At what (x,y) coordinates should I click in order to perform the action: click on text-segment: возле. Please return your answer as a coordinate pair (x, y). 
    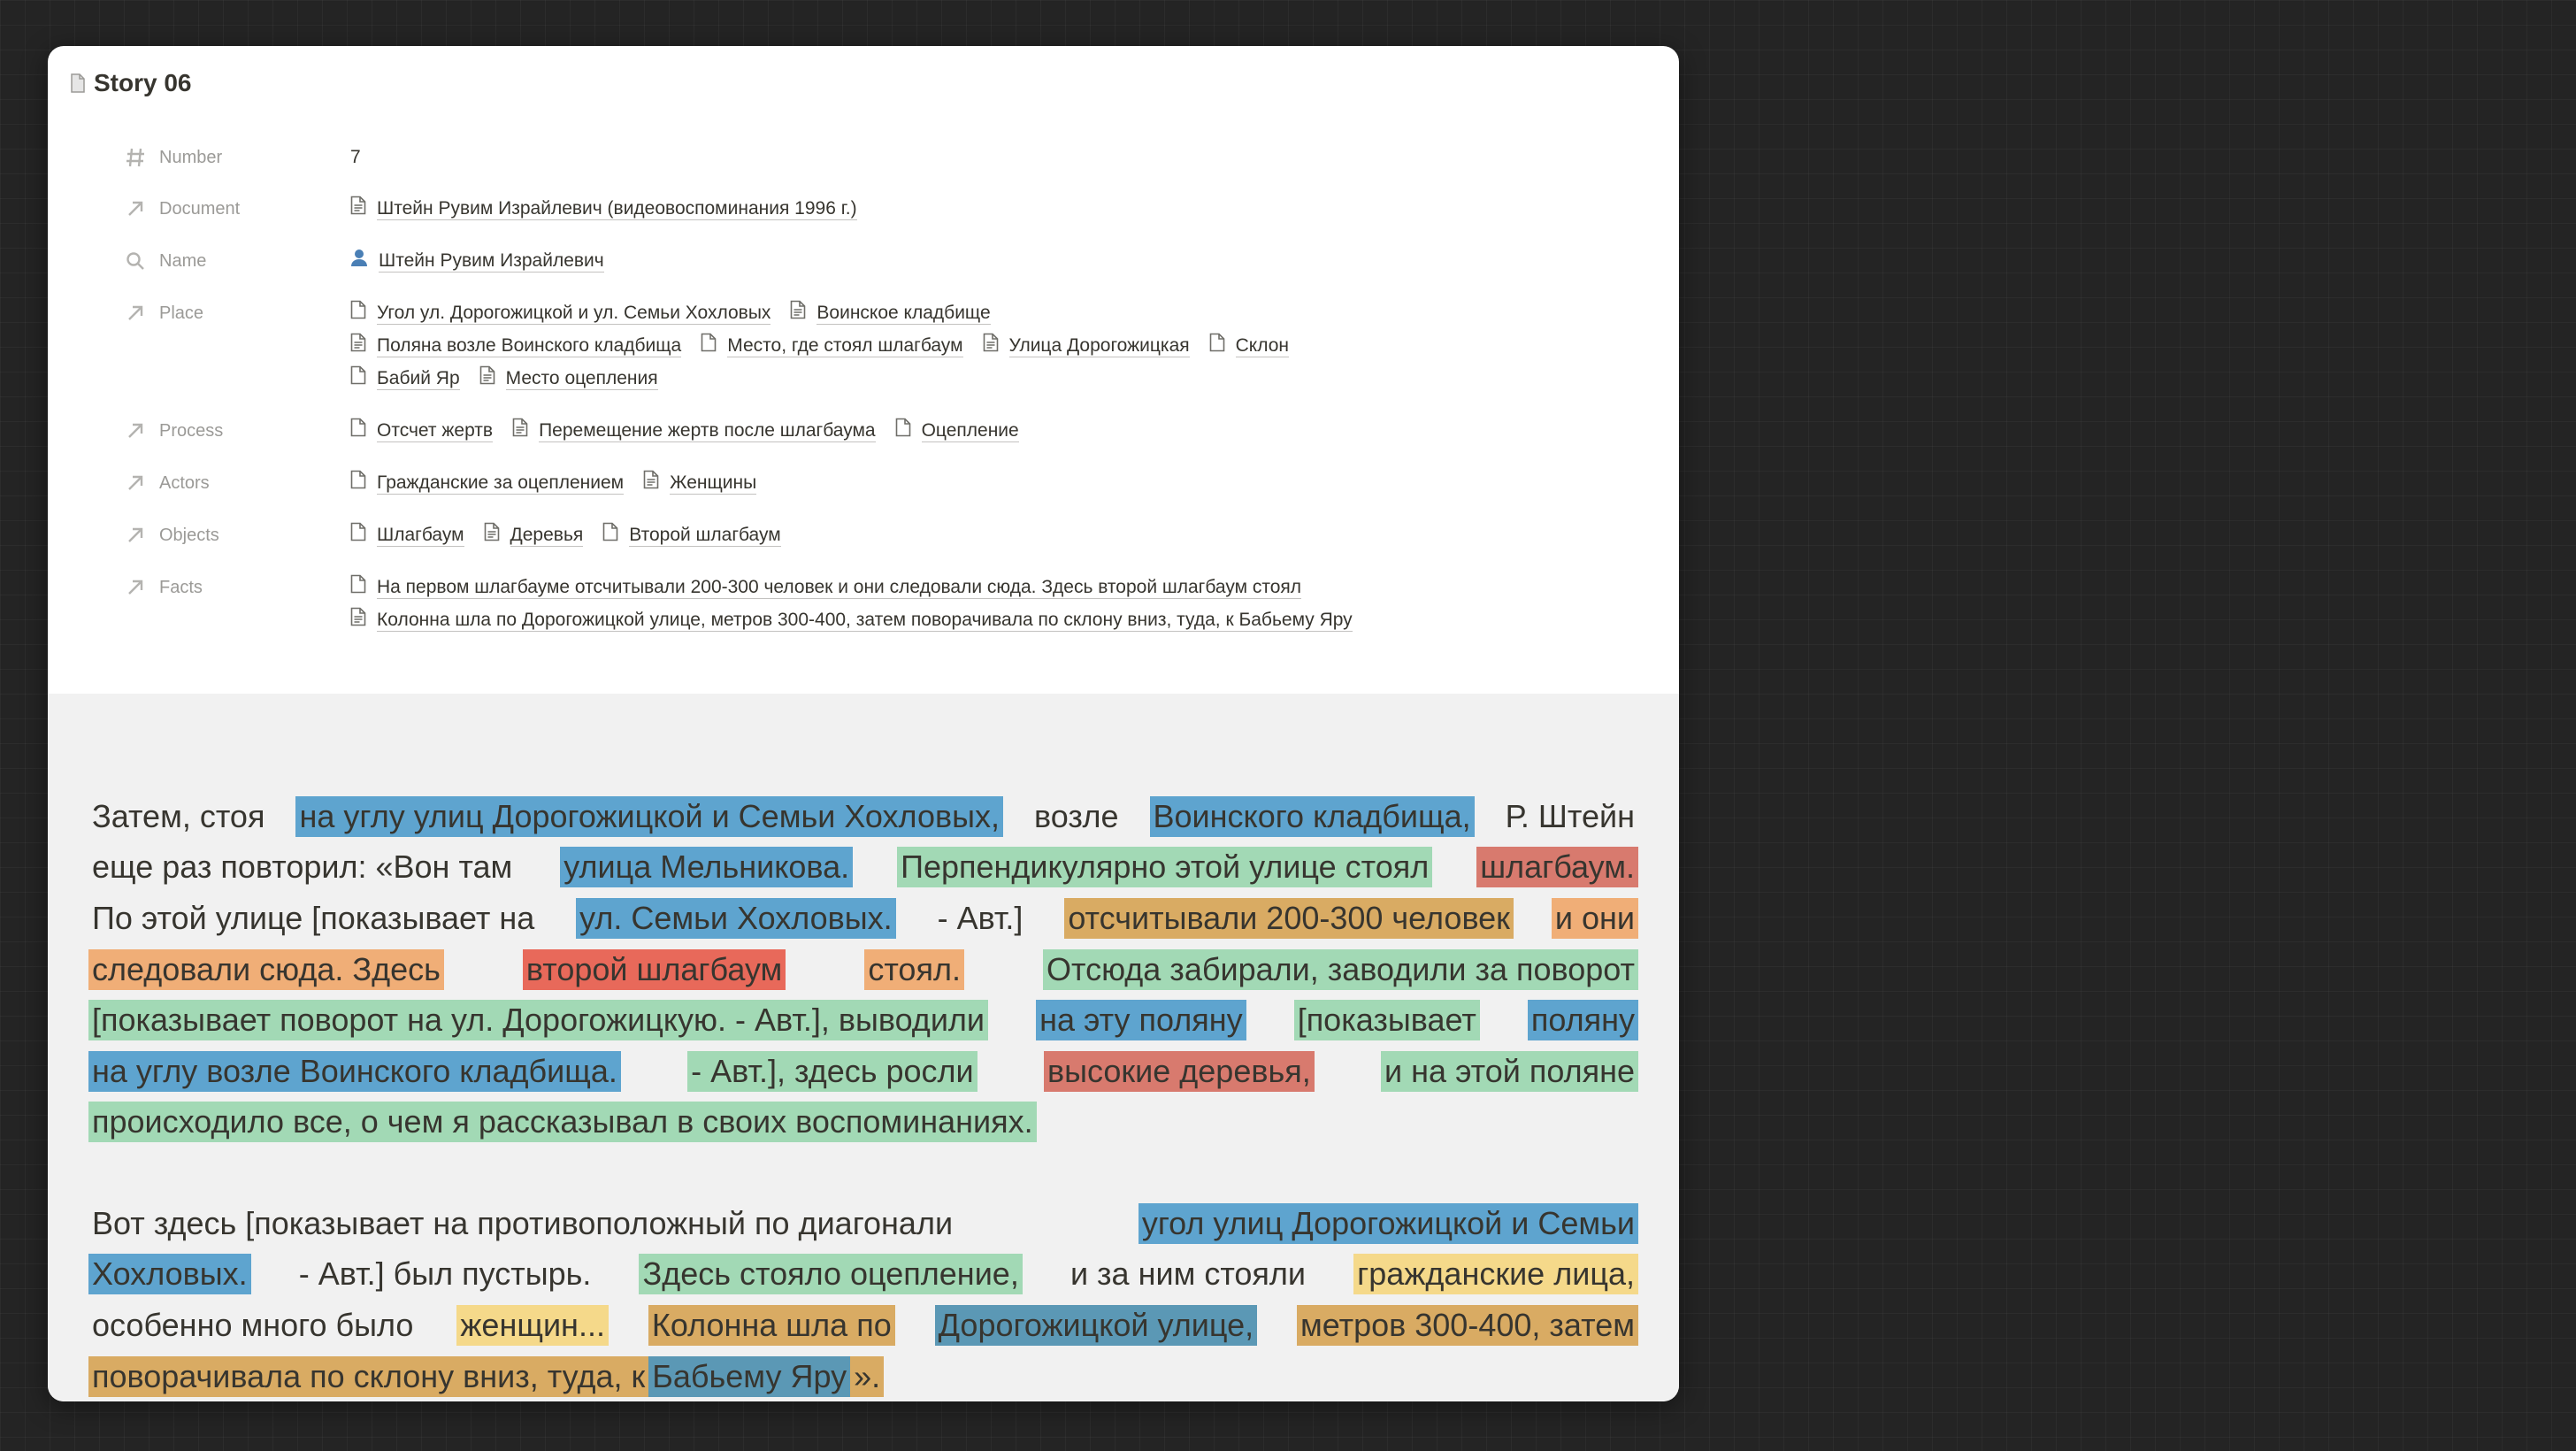
    Looking at the image, I should click on (1076, 815).